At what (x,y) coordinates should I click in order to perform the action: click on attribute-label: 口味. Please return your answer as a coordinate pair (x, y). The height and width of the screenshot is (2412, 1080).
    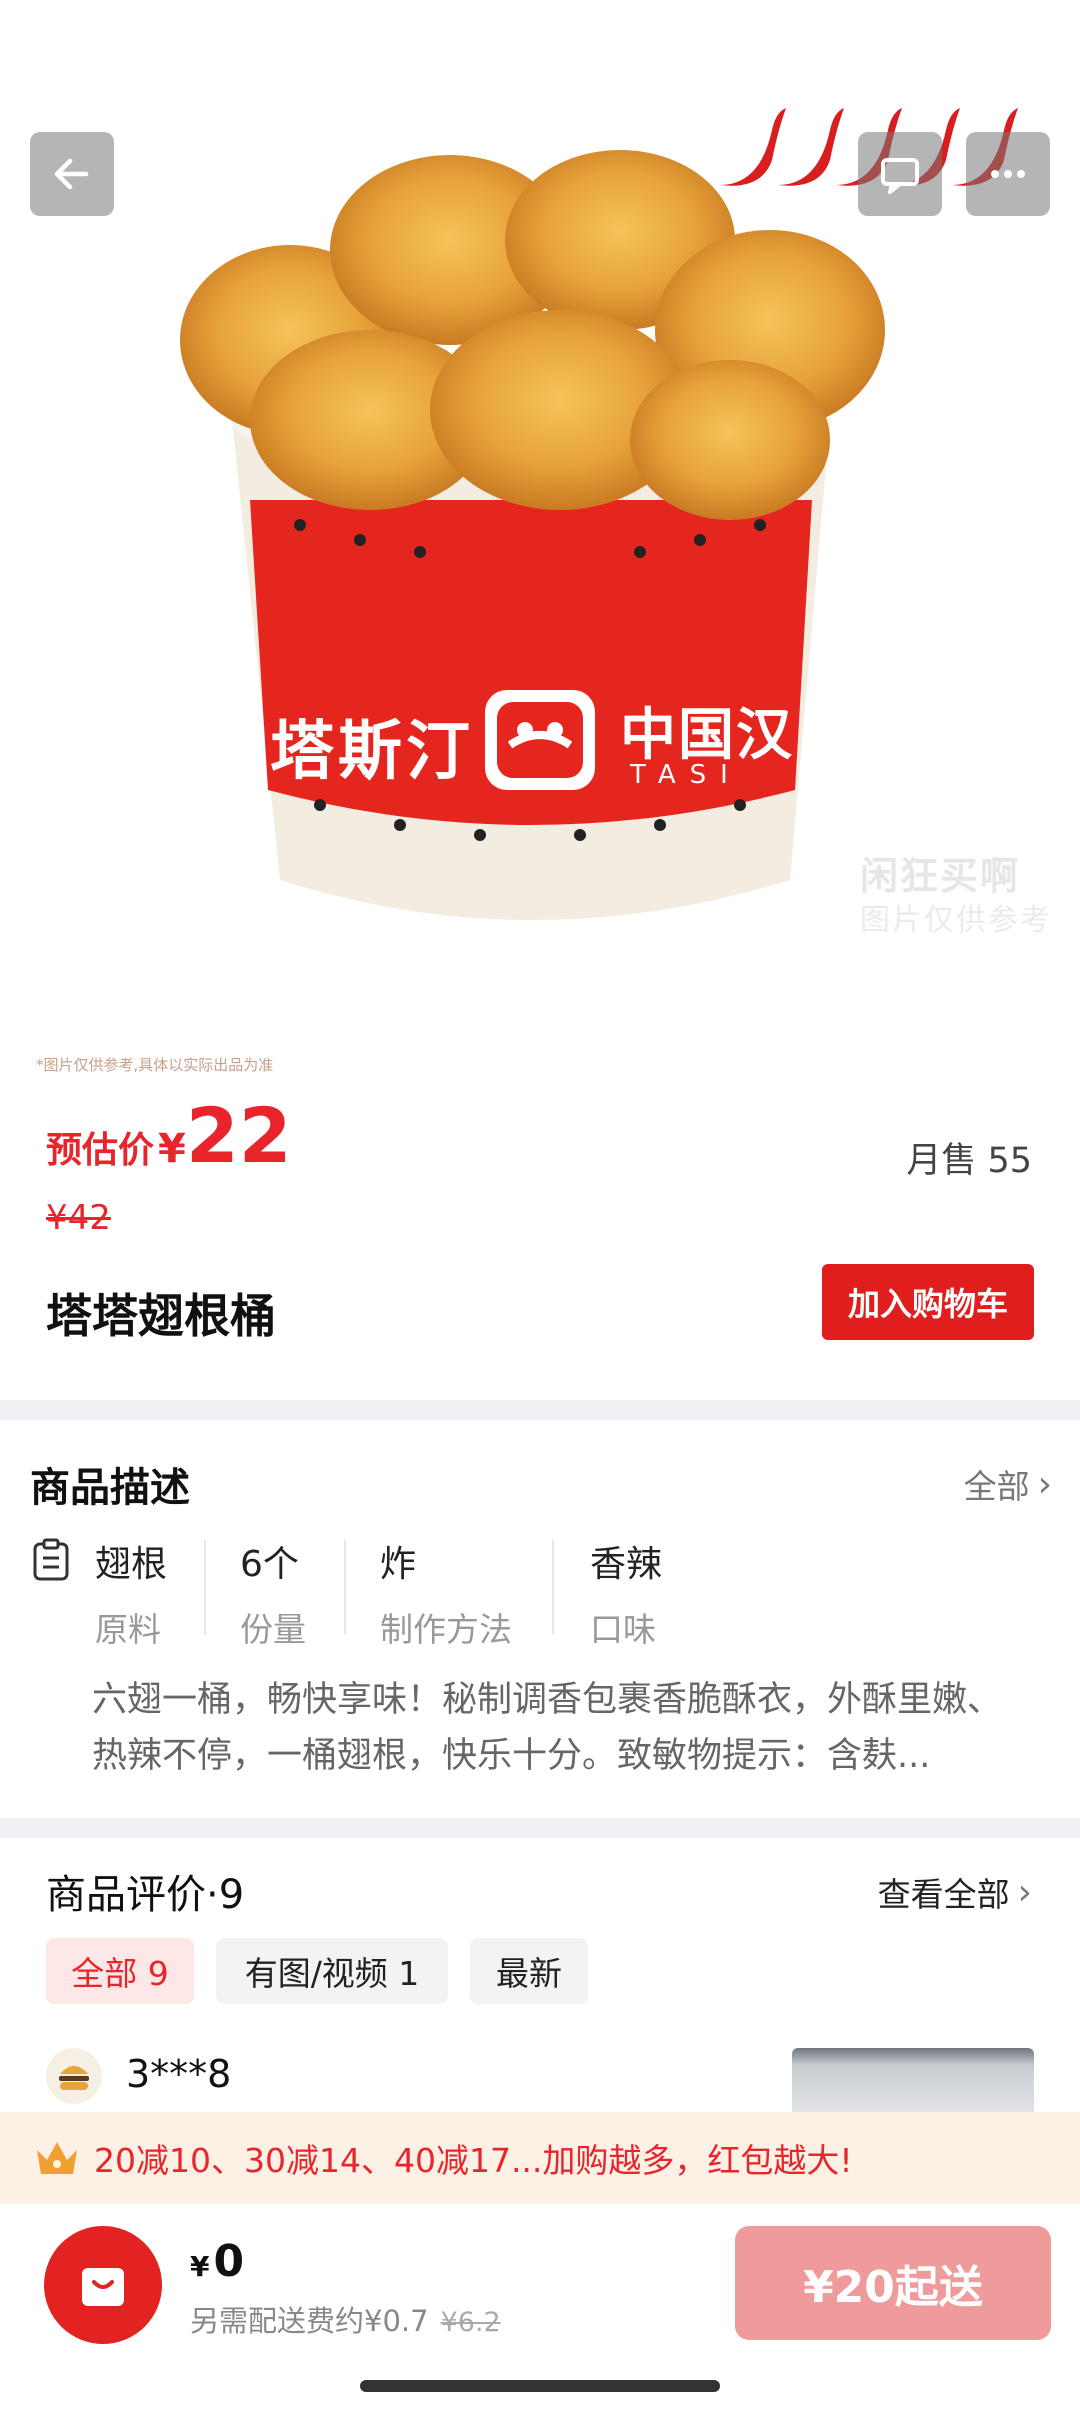
    Looking at the image, I should click on (623, 1629).